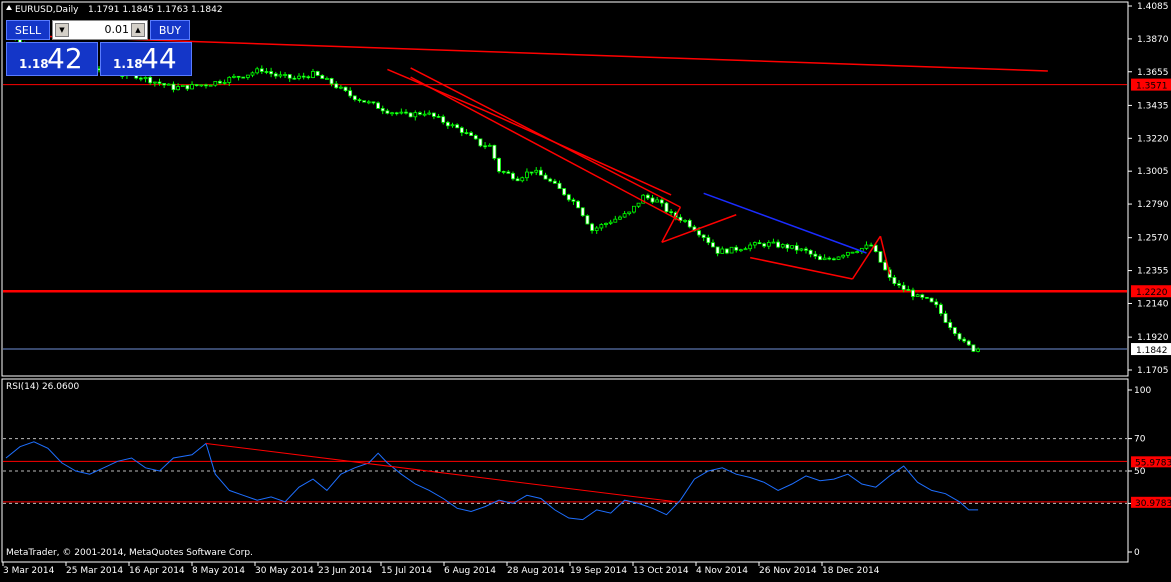 This screenshot has width=1171, height=582. I want to click on lot-decrease-icon: ▼, so click(62, 30).